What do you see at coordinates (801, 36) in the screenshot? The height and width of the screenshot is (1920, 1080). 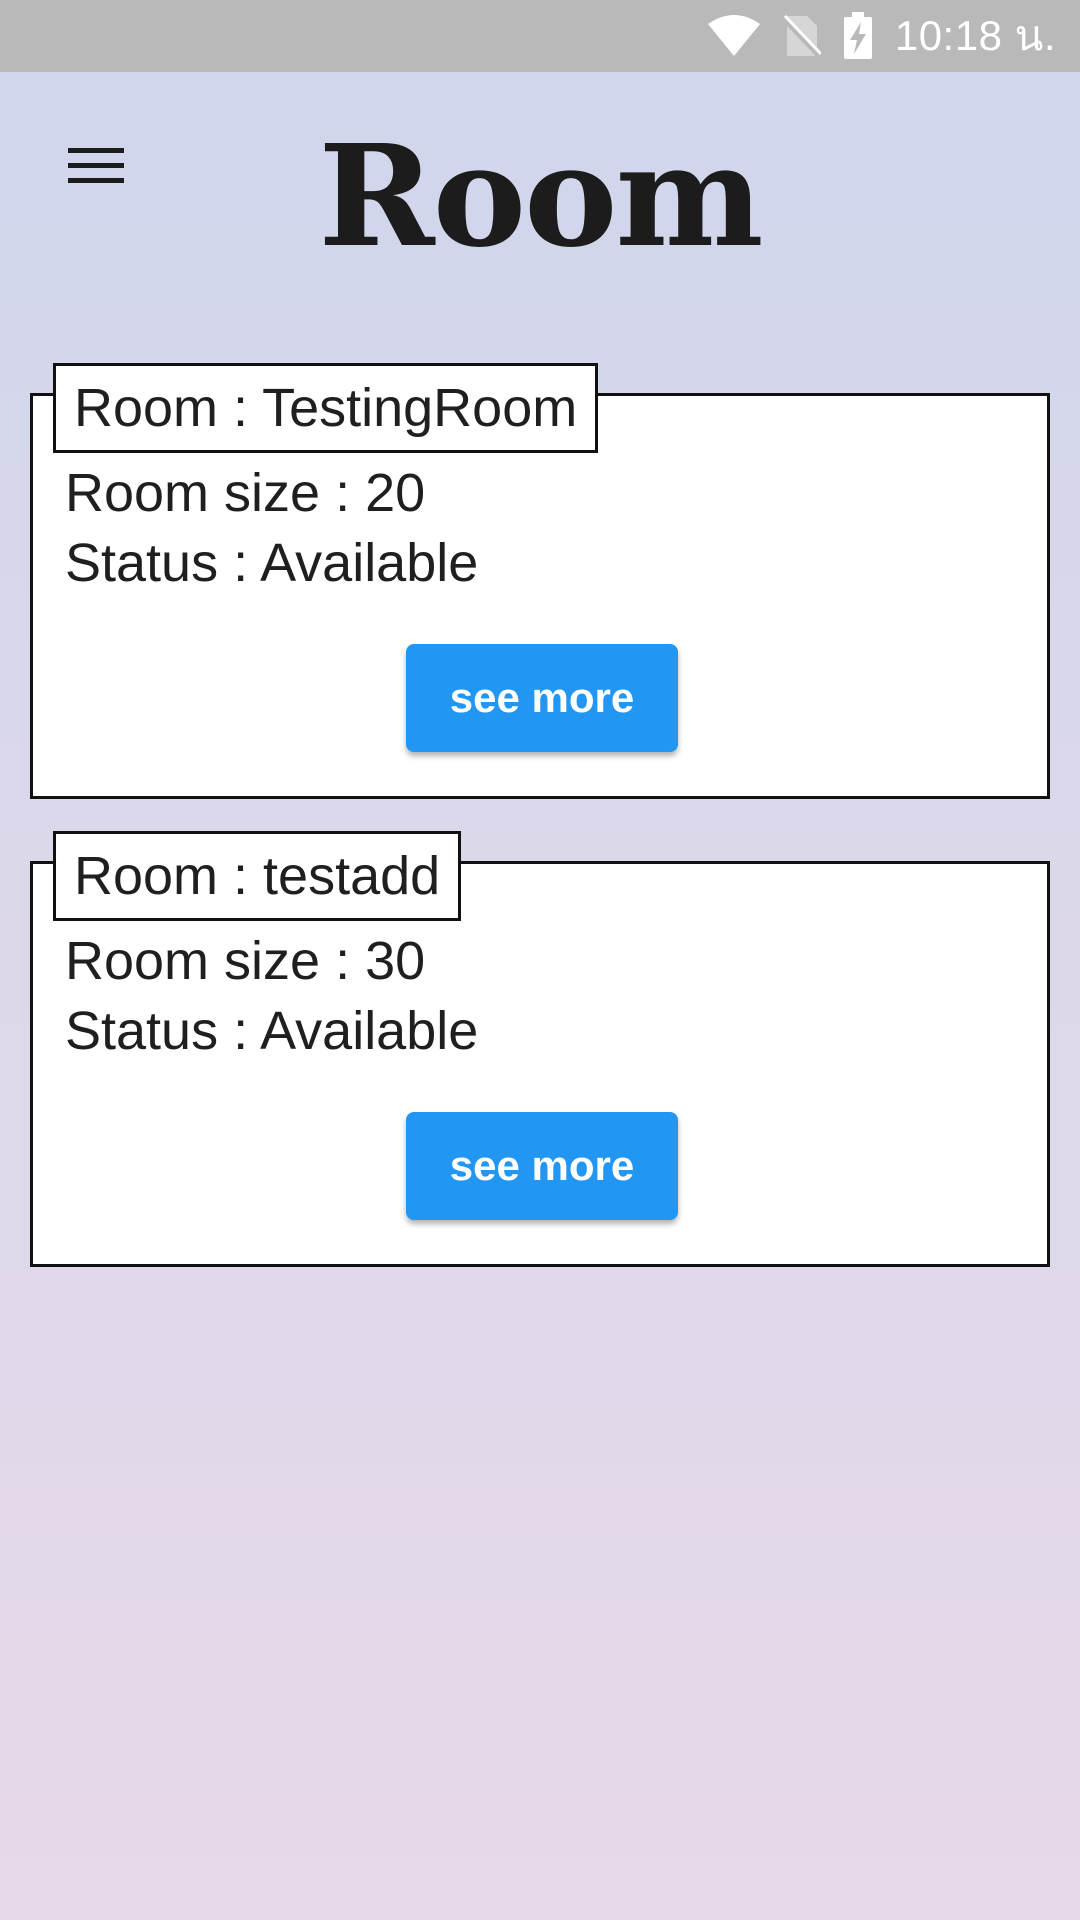 I see `no-sim-icon` at bounding box center [801, 36].